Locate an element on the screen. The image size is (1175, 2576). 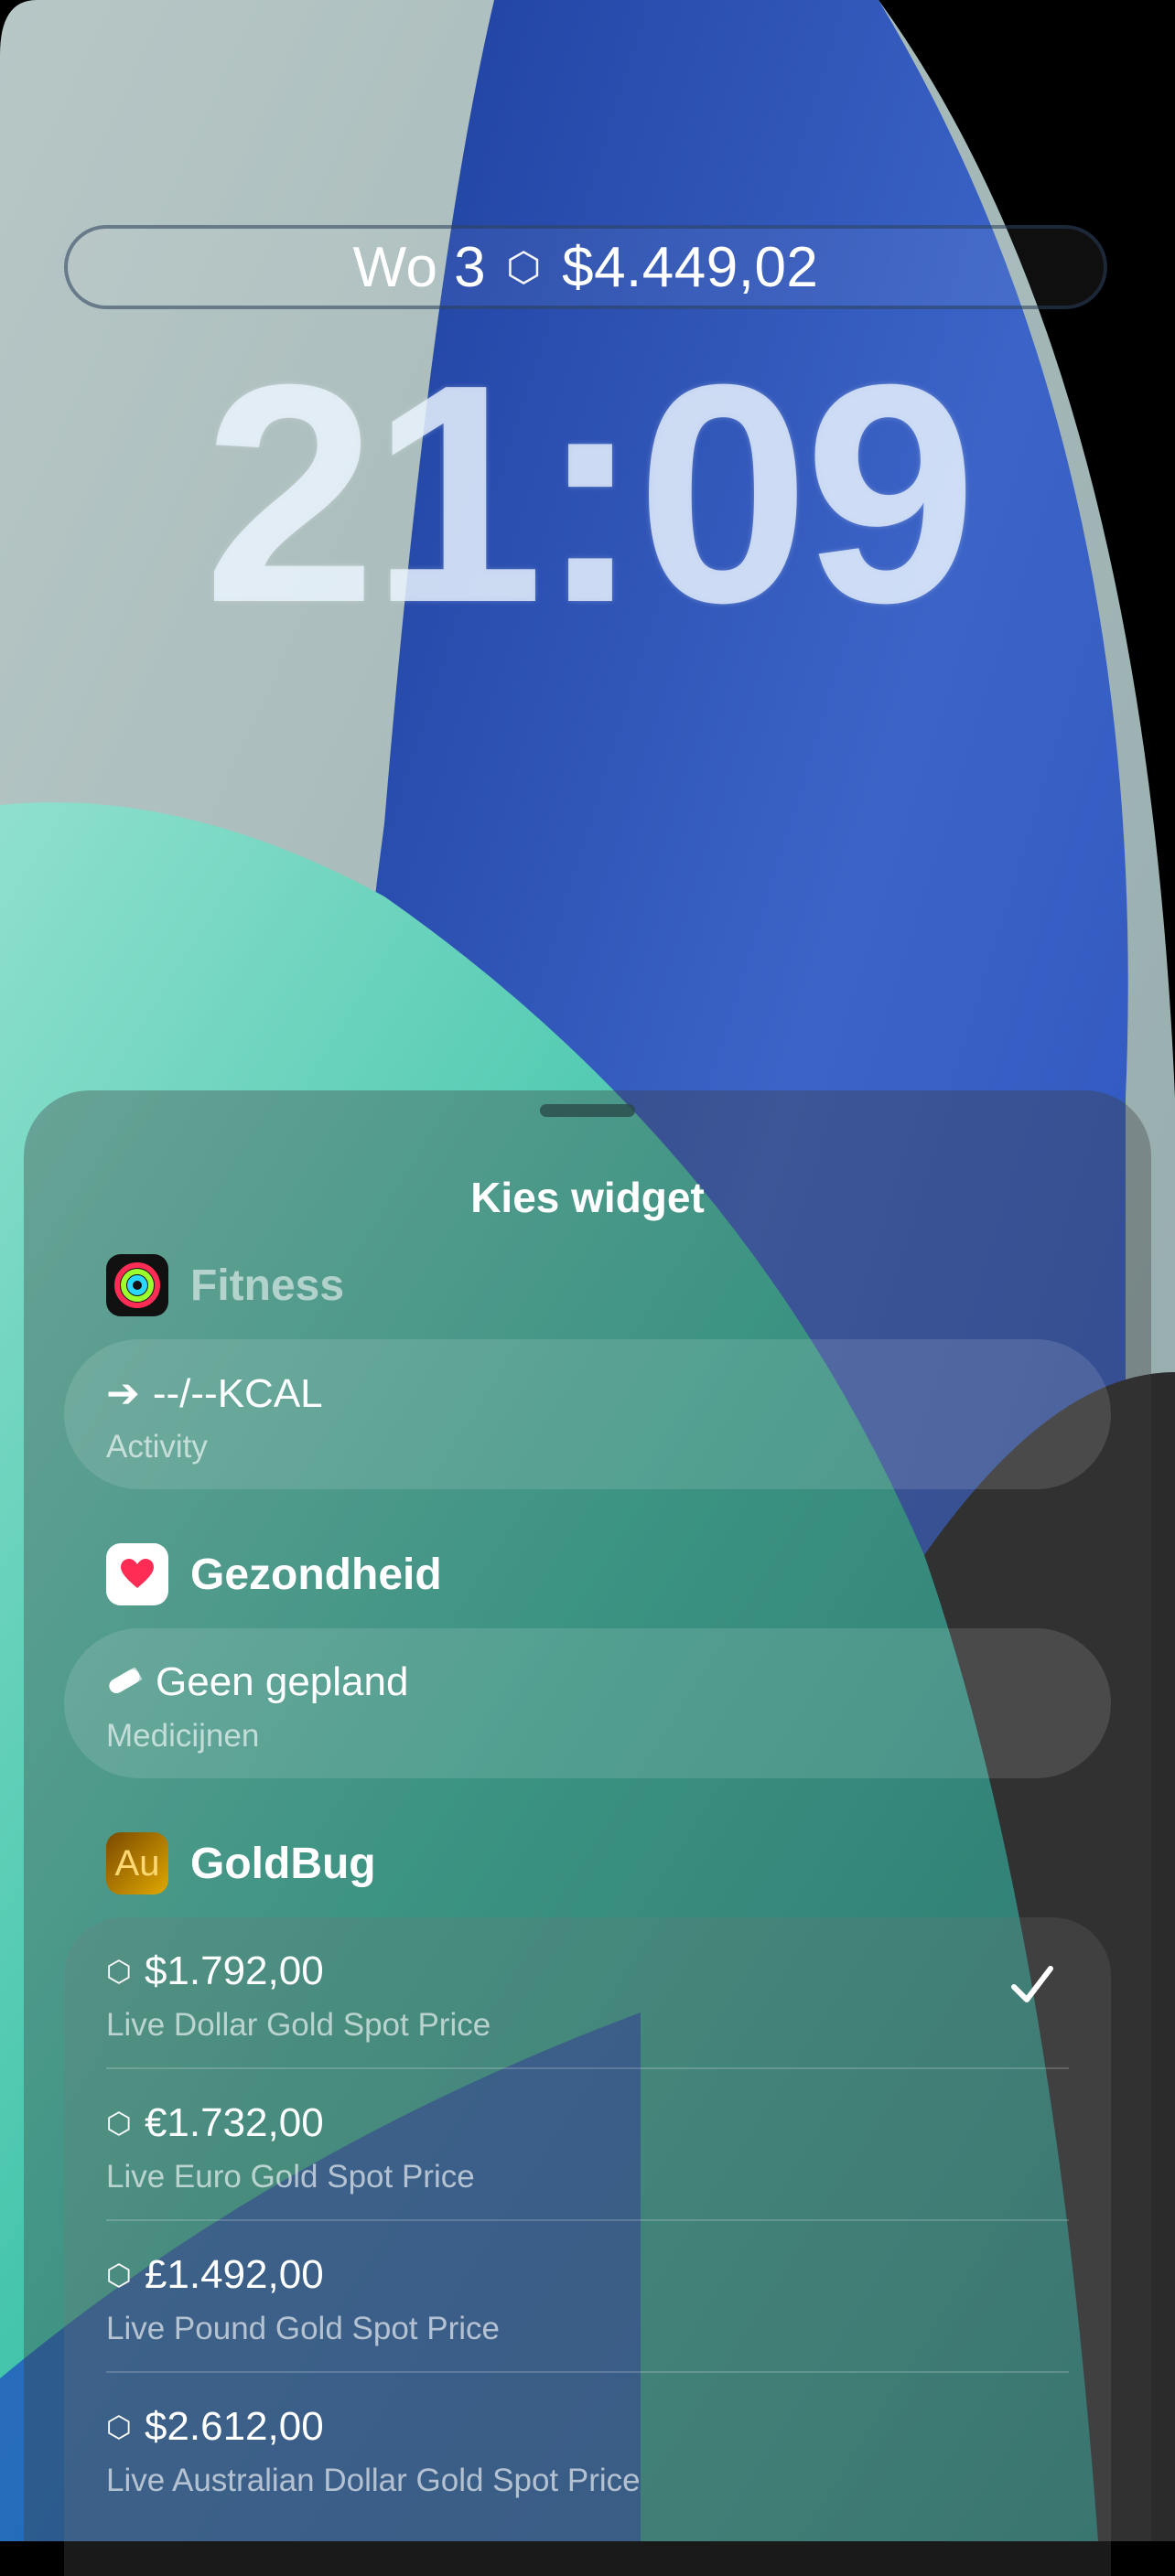
widget-value: £1.492,00 is located at coordinates (234, 2274).